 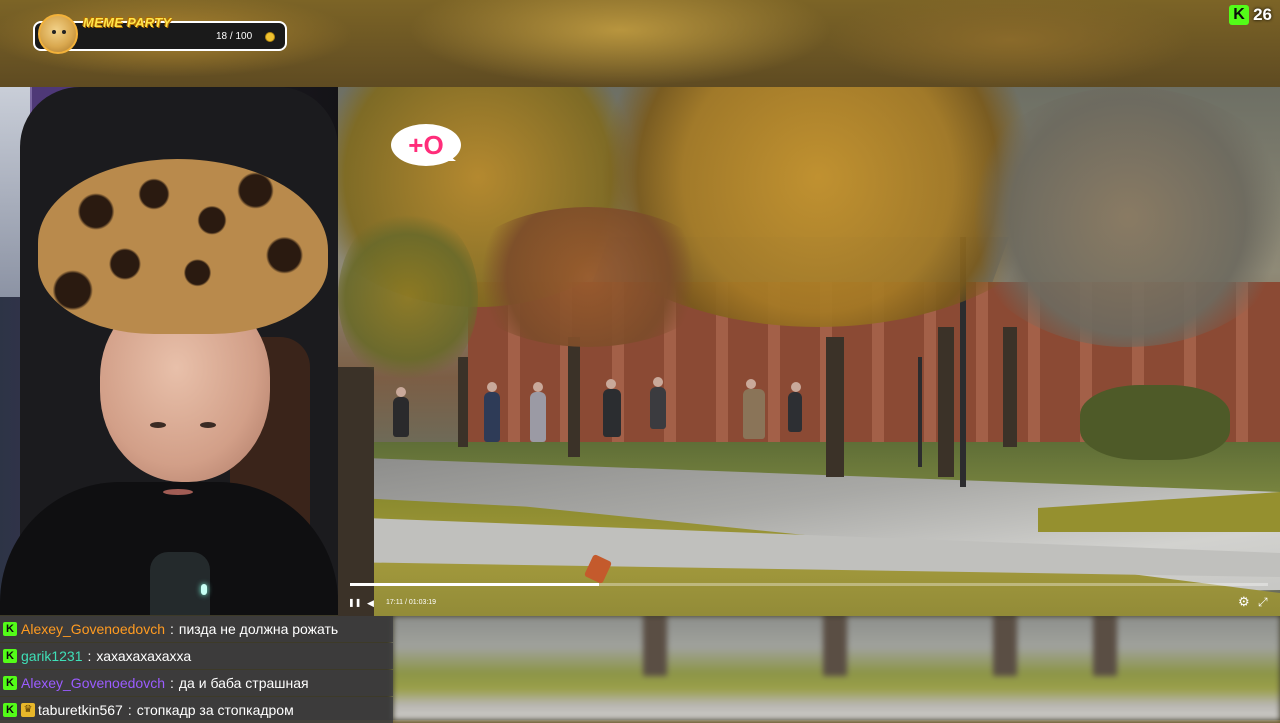 I want to click on coin-icon, so click(x=270, y=37).